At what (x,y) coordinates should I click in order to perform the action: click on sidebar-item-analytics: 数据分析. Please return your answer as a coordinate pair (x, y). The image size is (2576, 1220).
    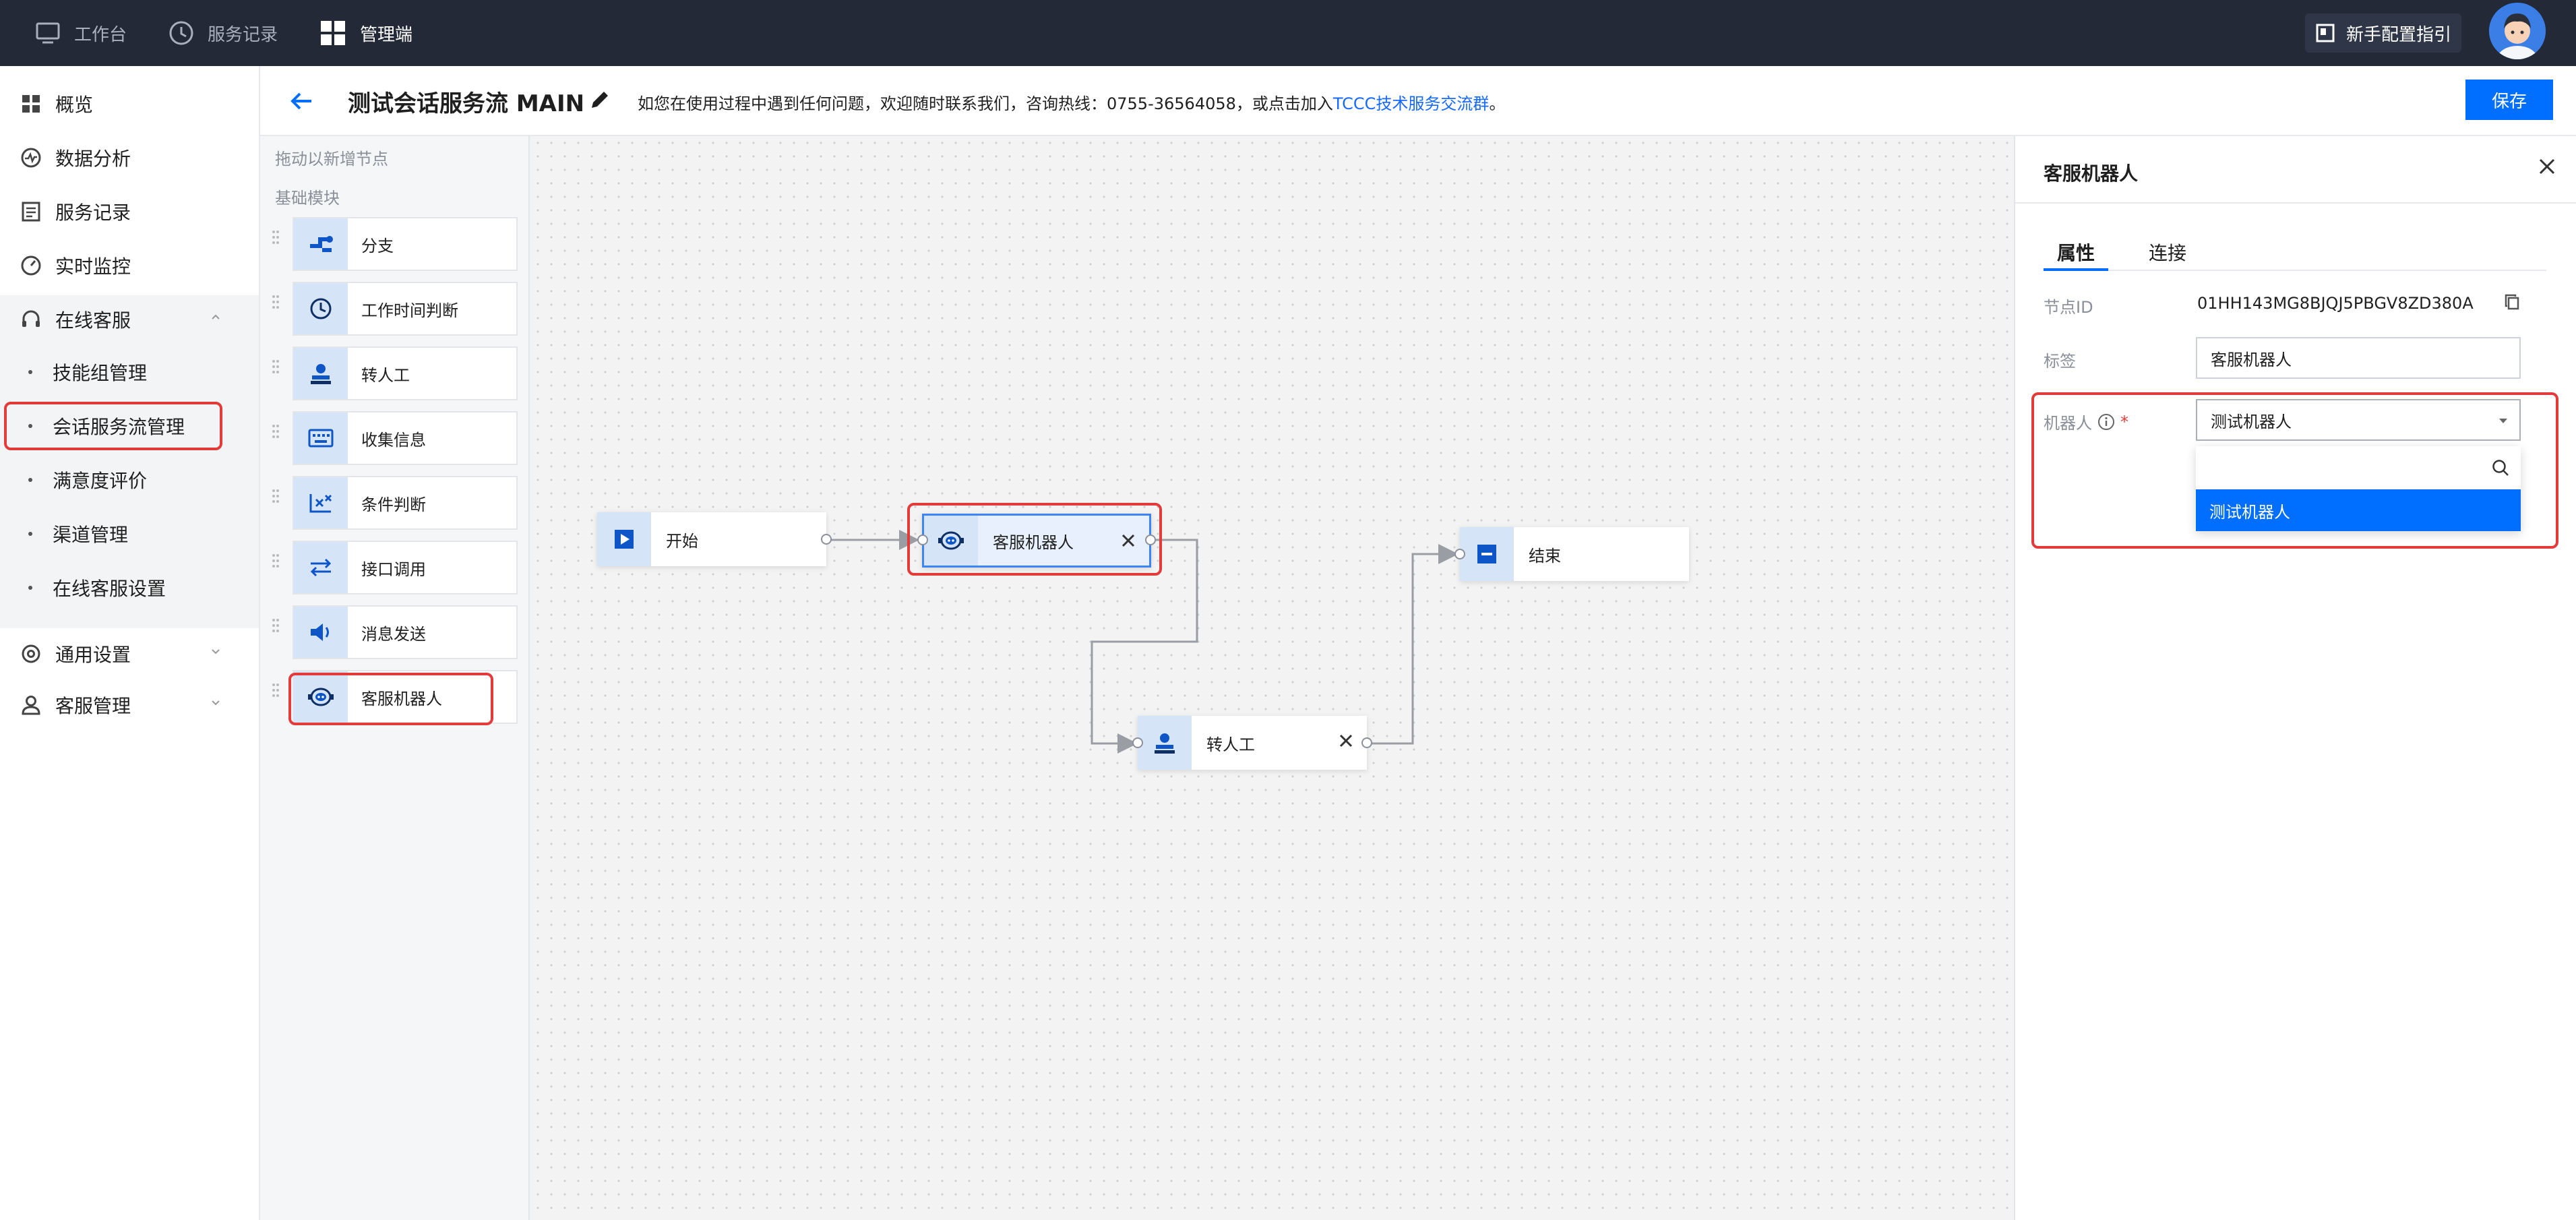
    Looking at the image, I should click on (130, 158).